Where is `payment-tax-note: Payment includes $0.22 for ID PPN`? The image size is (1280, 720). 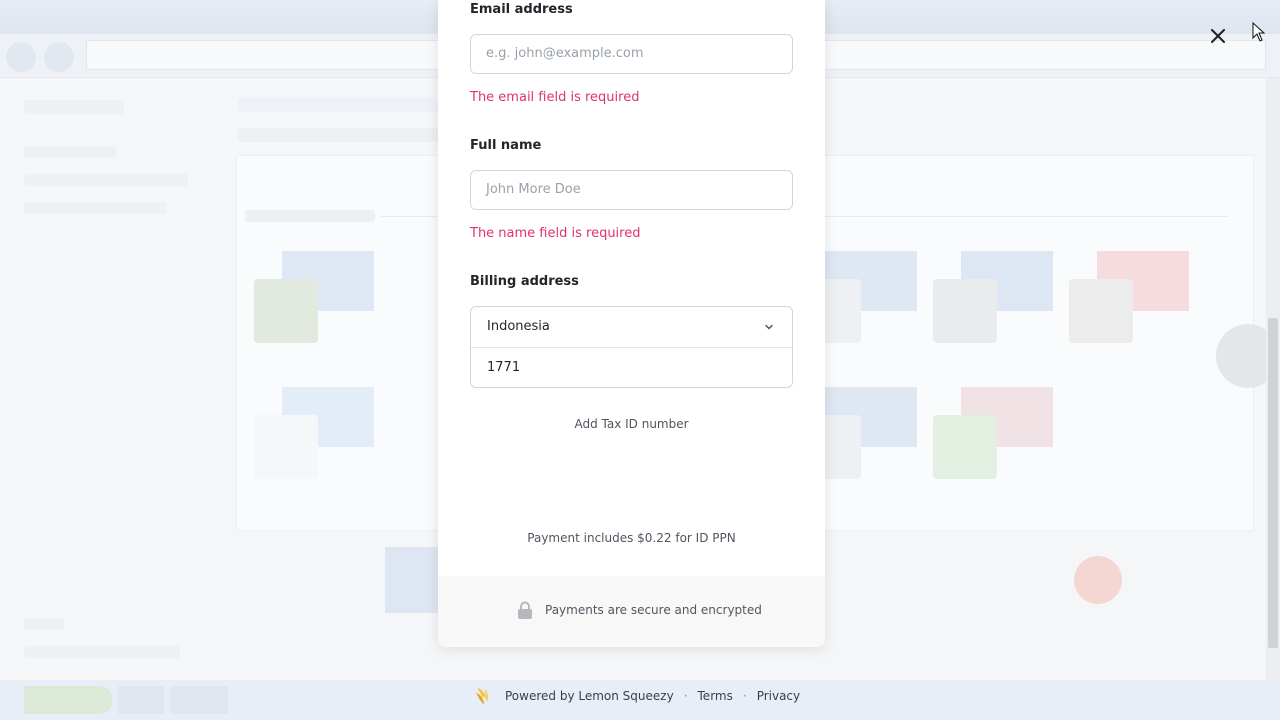 payment-tax-note: Payment includes $0.22 for ID PPN is located at coordinates (631, 538).